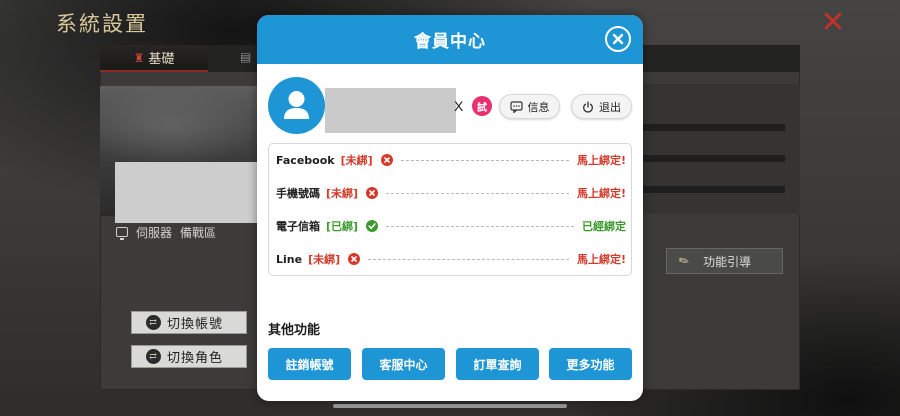 This screenshot has width=900, height=416. What do you see at coordinates (610, 107) in the screenshot?
I see `logout-button-label: 退出` at bounding box center [610, 107].